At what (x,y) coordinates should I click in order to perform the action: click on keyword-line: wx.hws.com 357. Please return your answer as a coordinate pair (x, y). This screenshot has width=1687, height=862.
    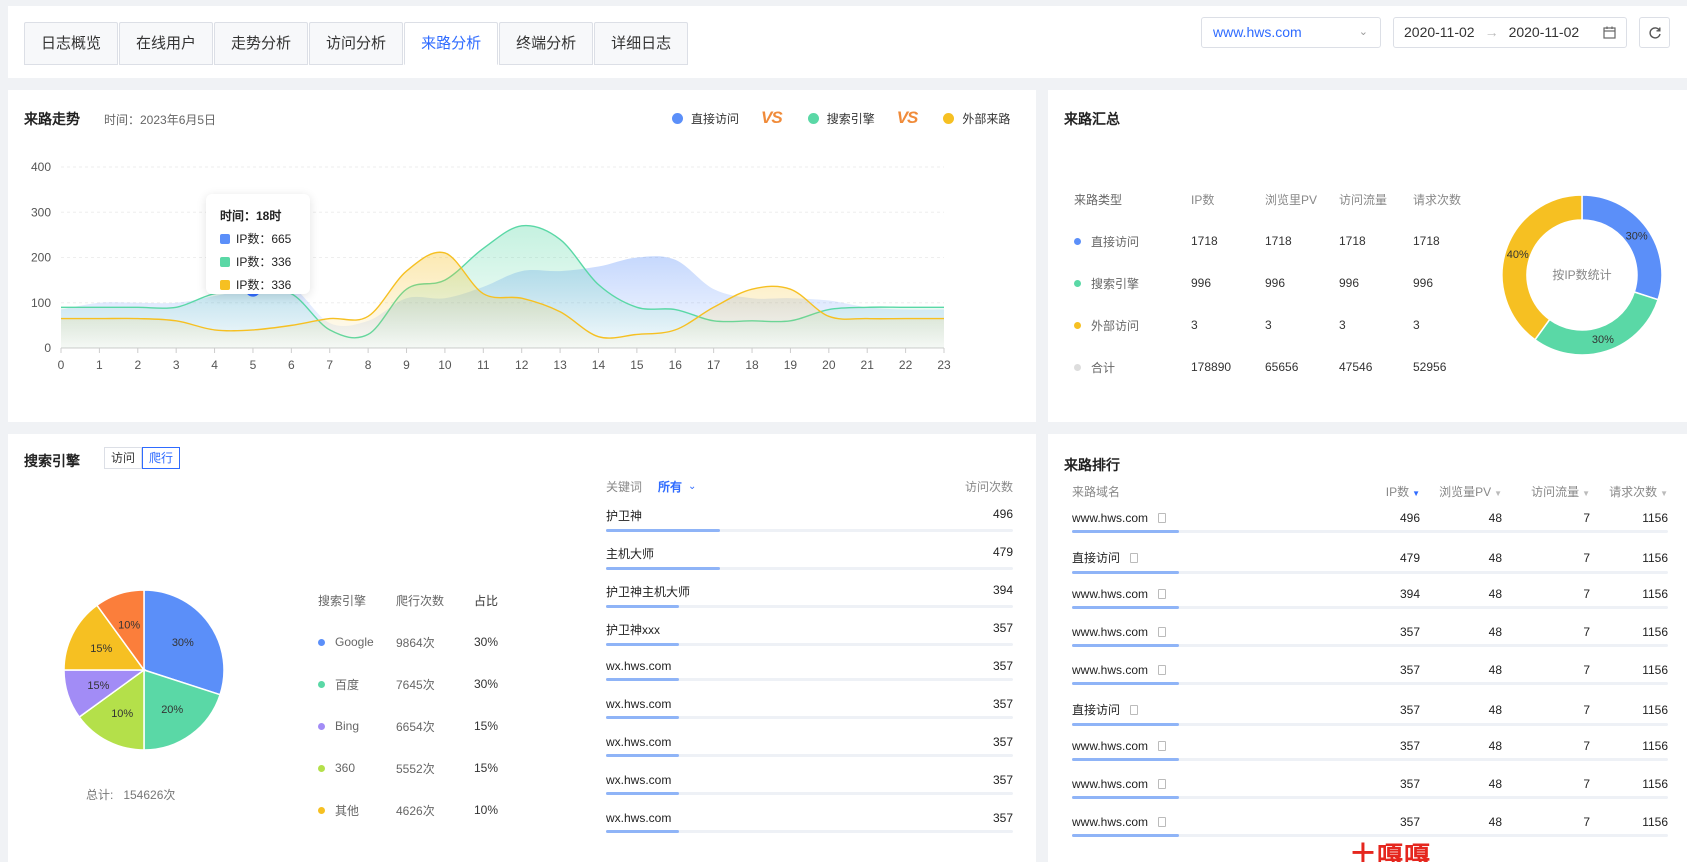
    Looking at the image, I should click on (809, 780).